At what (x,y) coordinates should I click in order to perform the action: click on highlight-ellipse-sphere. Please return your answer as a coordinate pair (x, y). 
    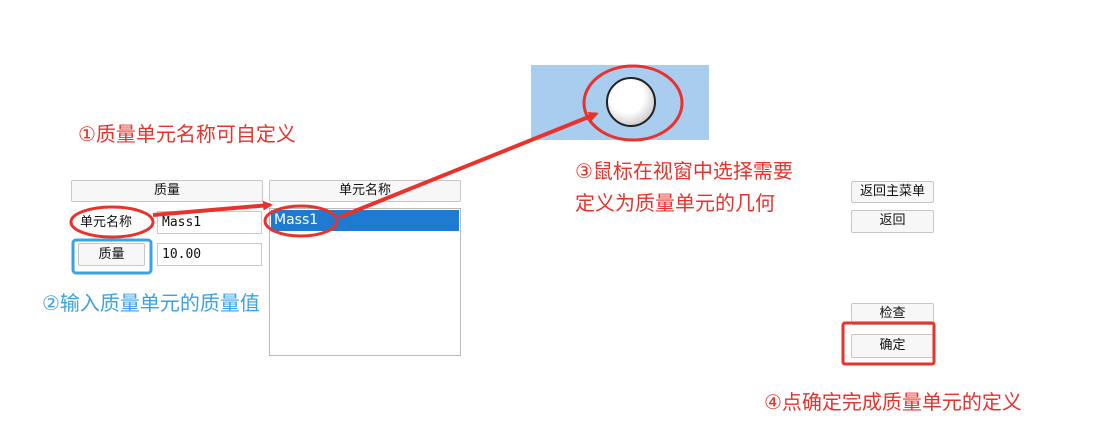
    Looking at the image, I should click on (633, 103).